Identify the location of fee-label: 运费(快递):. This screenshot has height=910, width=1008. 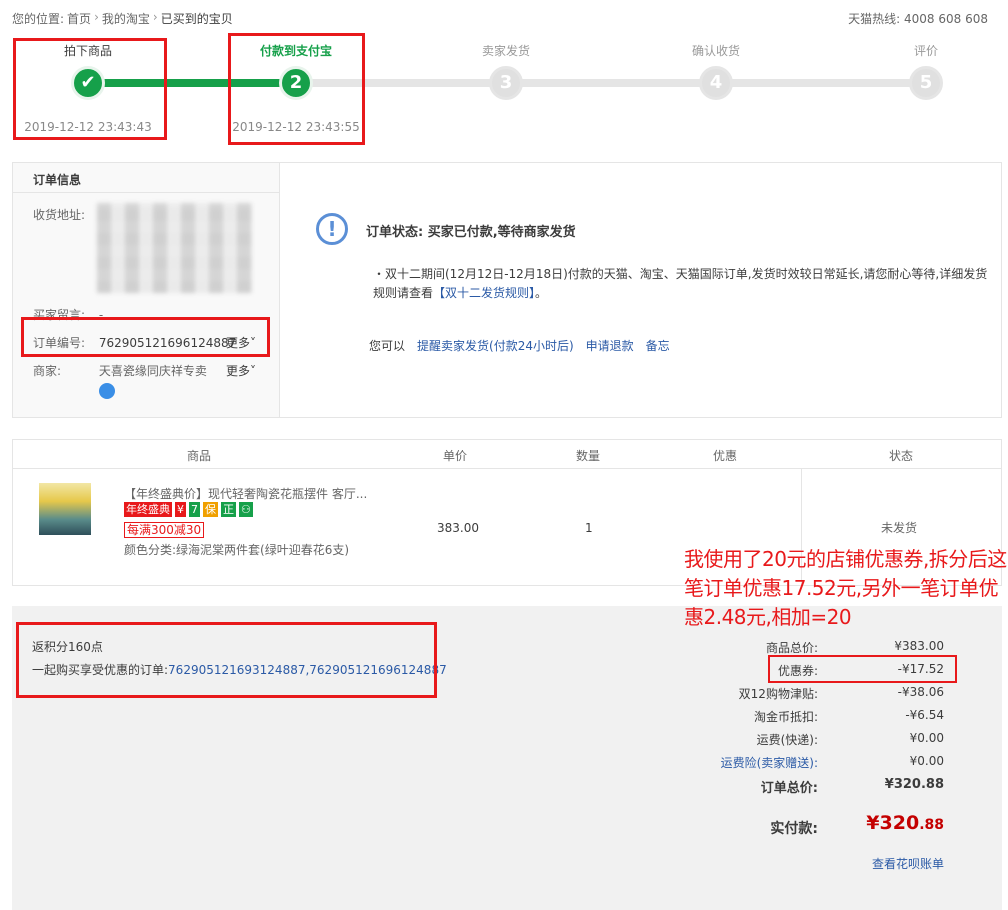
(787, 740).